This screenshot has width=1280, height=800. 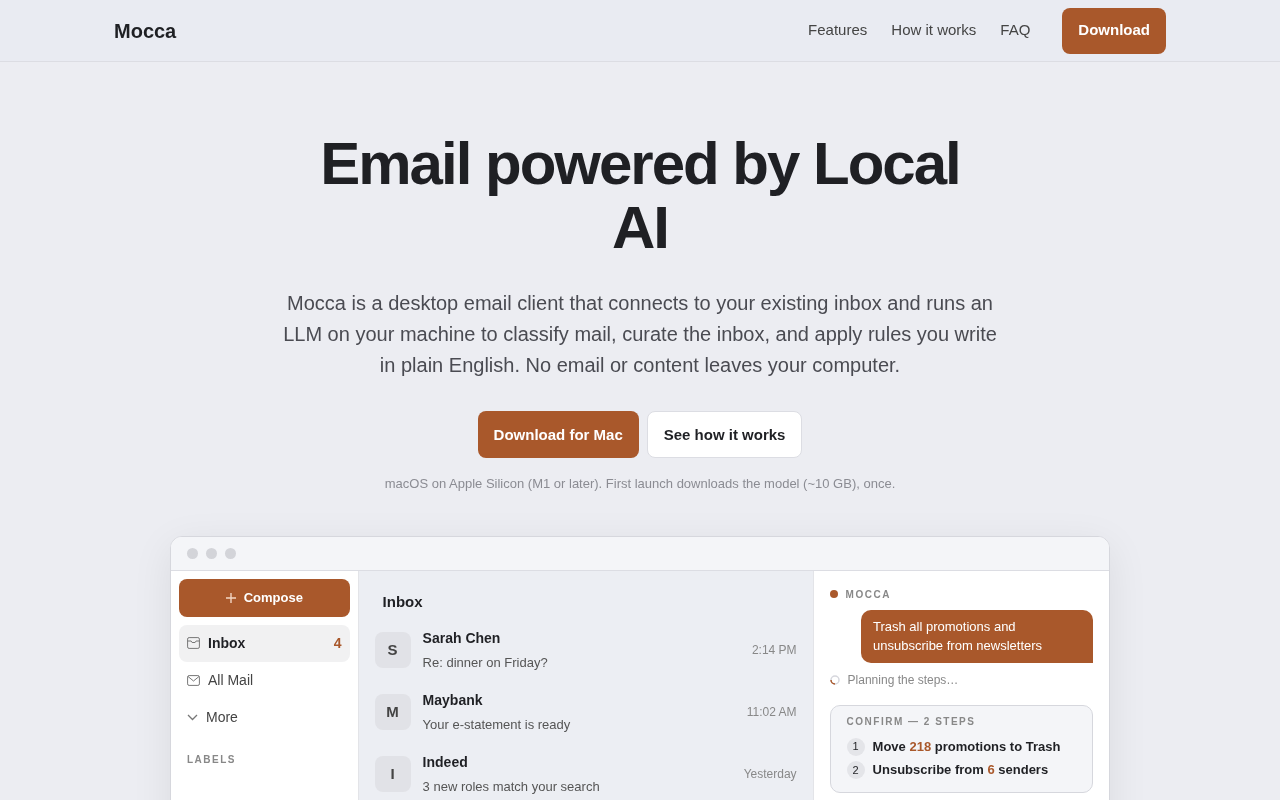 I want to click on message-subject: Your e-statement is ready, so click(x=497, y=725).